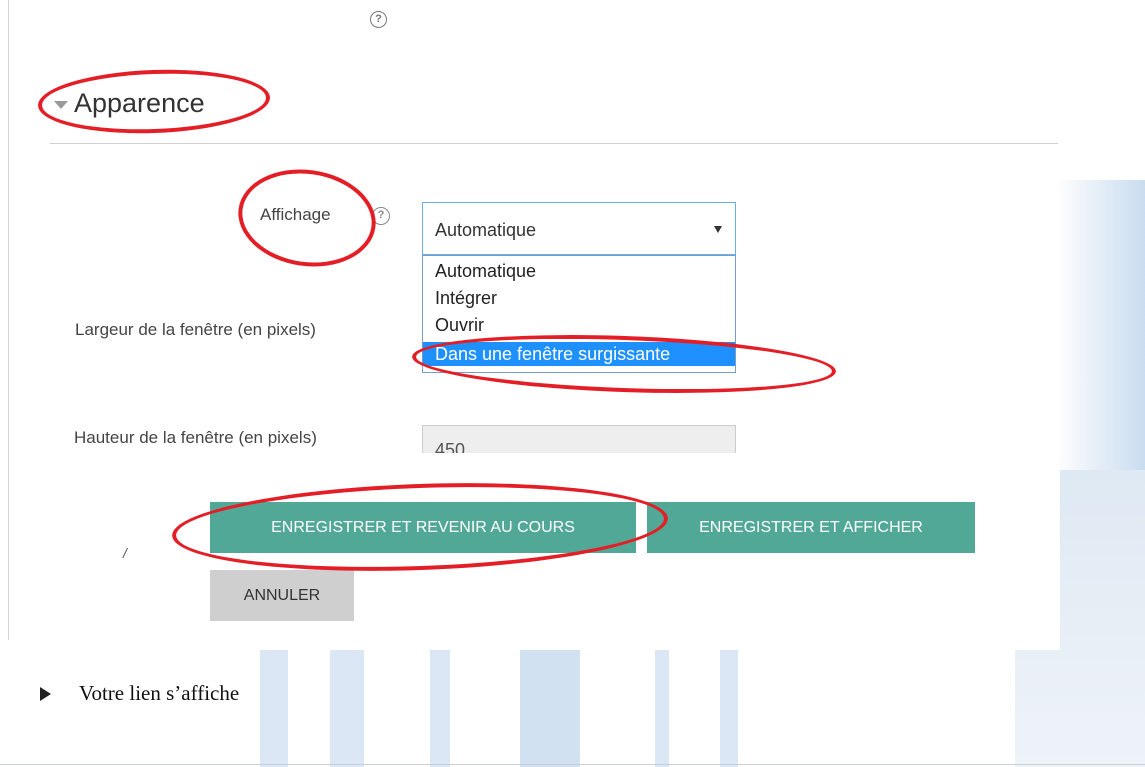 The width and height of the screenshot is (1145, 767). What do you see at coordinates (579, 271) in the screenshot?
I see `display-option: Automatique` at bounding box center [579, 271].